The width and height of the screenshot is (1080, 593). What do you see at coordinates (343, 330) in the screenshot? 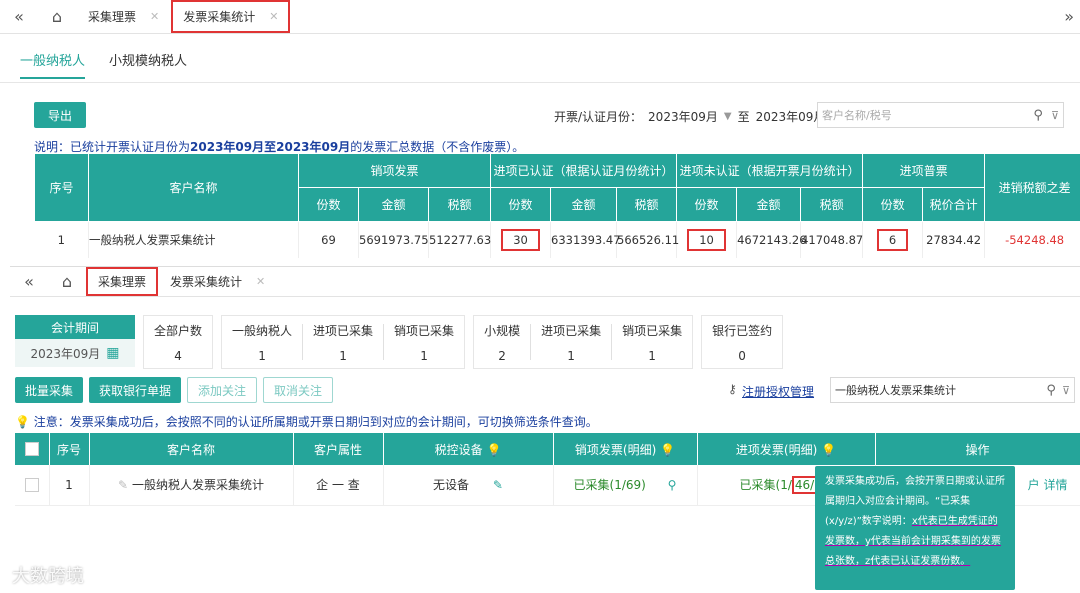
I see `stat-label: 进项已采集` at bounding box center [343, 330].